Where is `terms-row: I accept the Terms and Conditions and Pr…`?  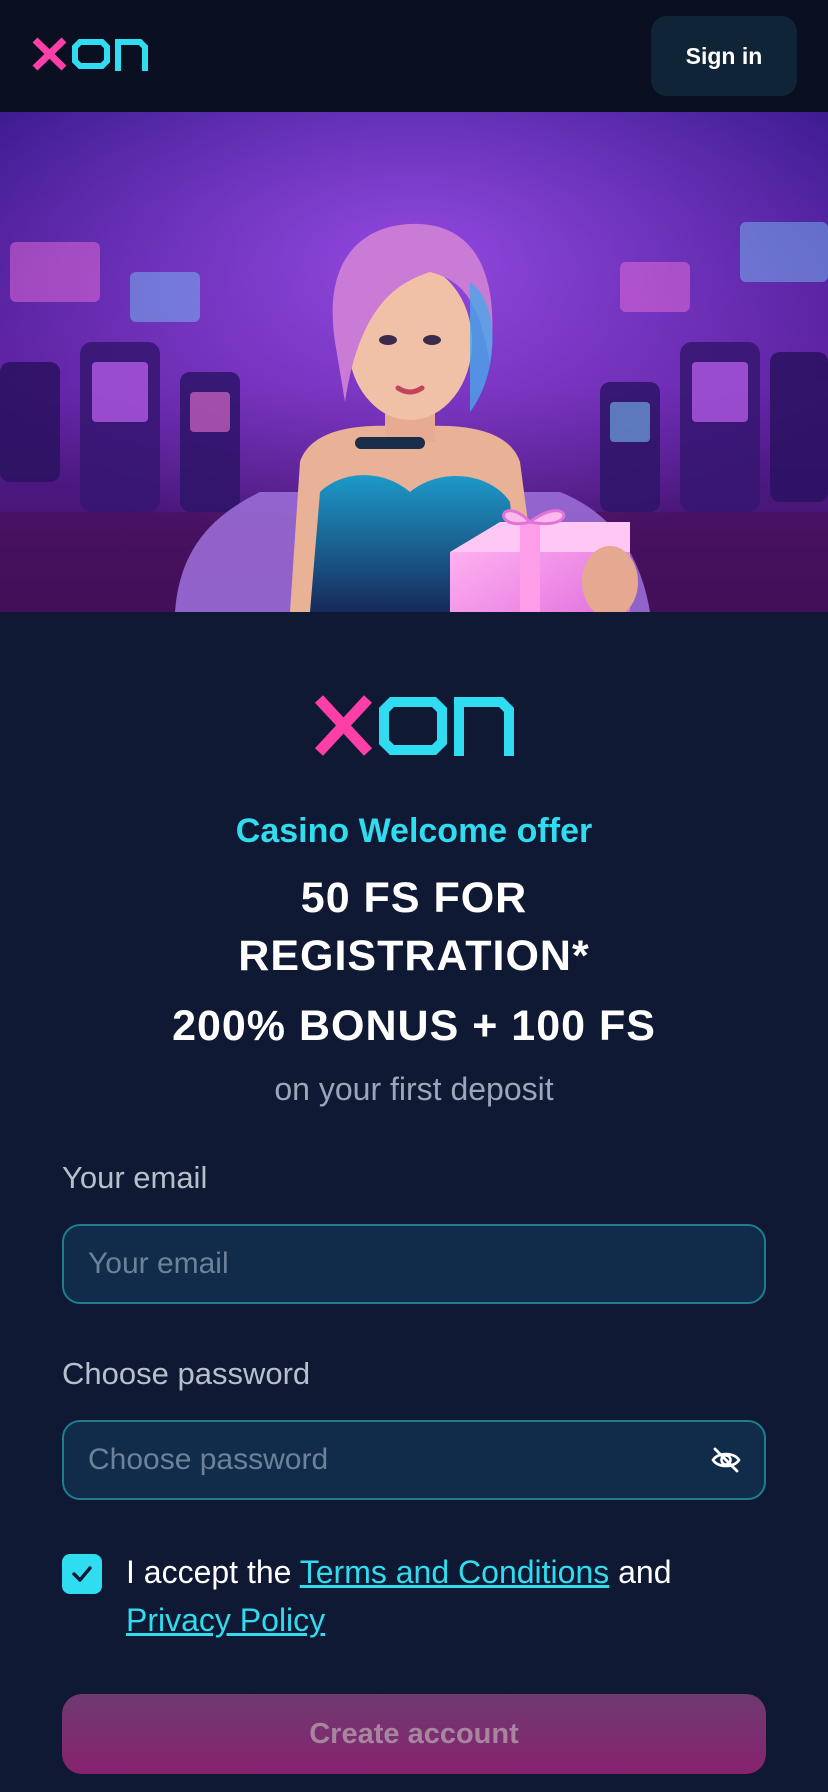 terms-row: I accept the Terms and Conditions and Pr… is located at coordinates (414, 1596).